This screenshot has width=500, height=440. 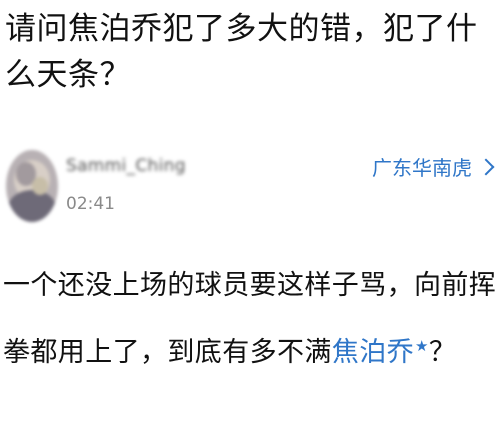 What do you see at coordinates (422, 168) in the screenshot?
I see `topic-label: 广东华南虎` at bounding box center [422, 168].